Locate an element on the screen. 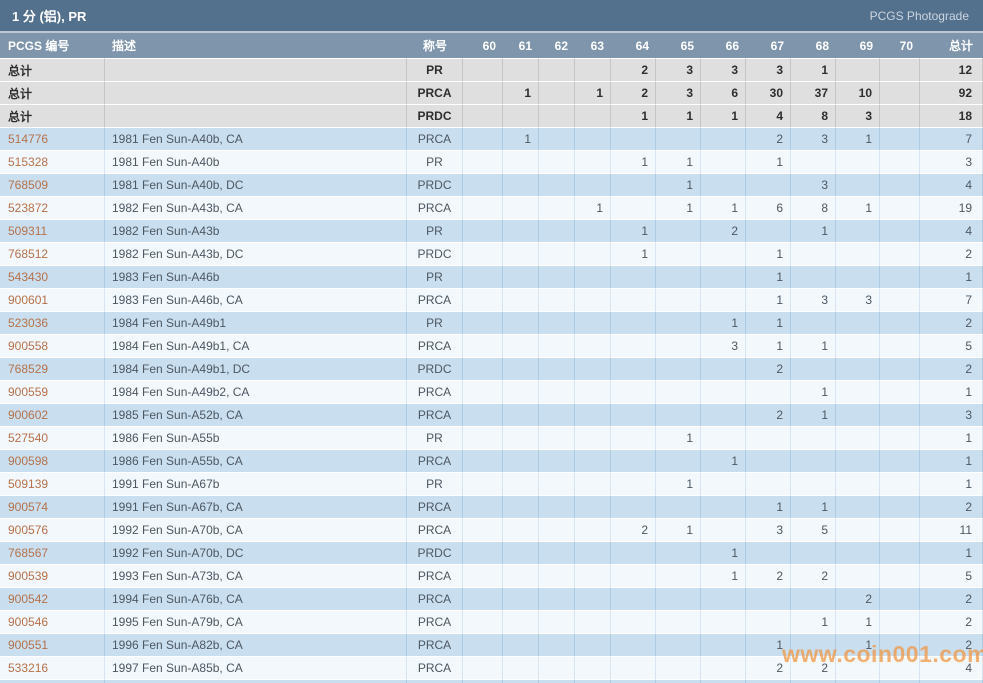 The height and width of the screenshot is (683, 983). pcgs-number-link: 514776 is located at coordinates (52, 138).